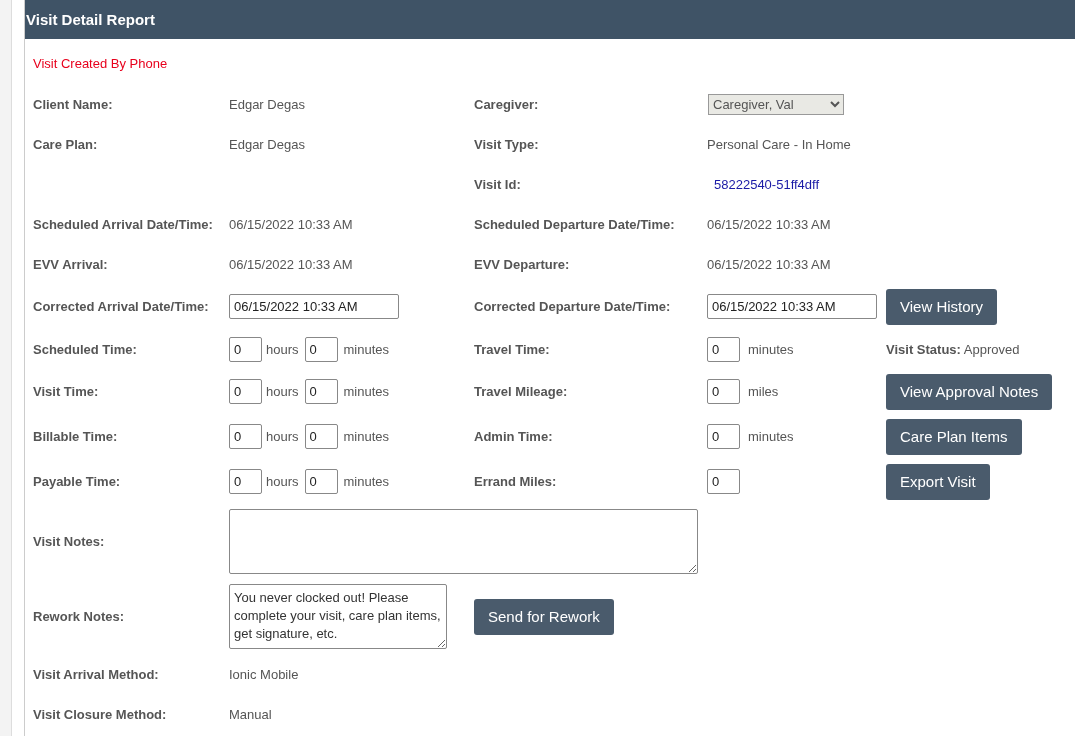  Describe the element at coordinates (70, 264) in the screenshot. I see `field-label: EVV Arrival:` at that location.